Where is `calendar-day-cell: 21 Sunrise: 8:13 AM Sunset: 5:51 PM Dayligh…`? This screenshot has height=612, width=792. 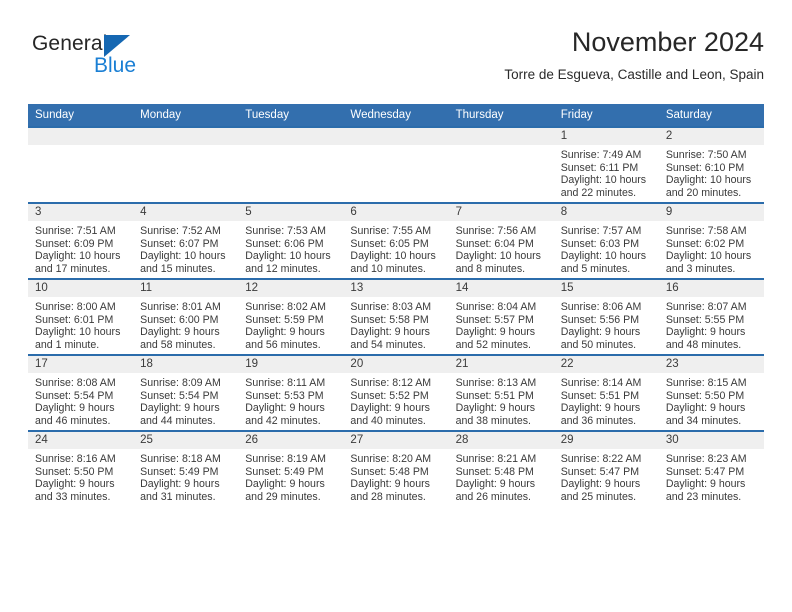 calendar-day-cell: 21 Sunrise: 8:13 AM Sunset: 5:51 PM Dayligh… is located at coordinates (501, 392).